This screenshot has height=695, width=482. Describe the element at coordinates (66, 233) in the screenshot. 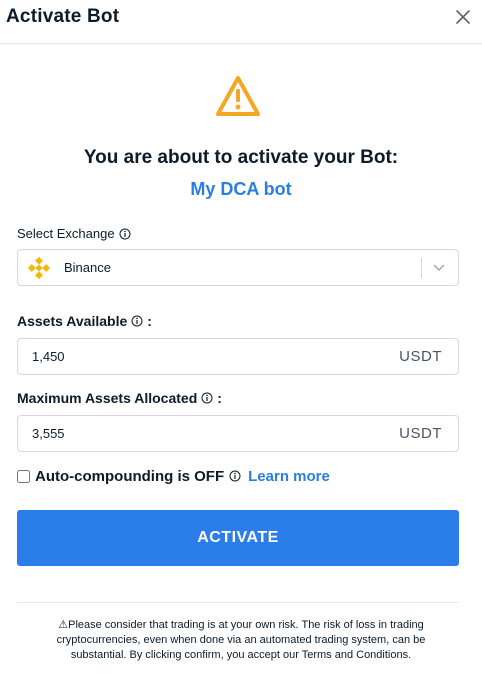

I see `exchange-label-text: Select Exchange` at that location.